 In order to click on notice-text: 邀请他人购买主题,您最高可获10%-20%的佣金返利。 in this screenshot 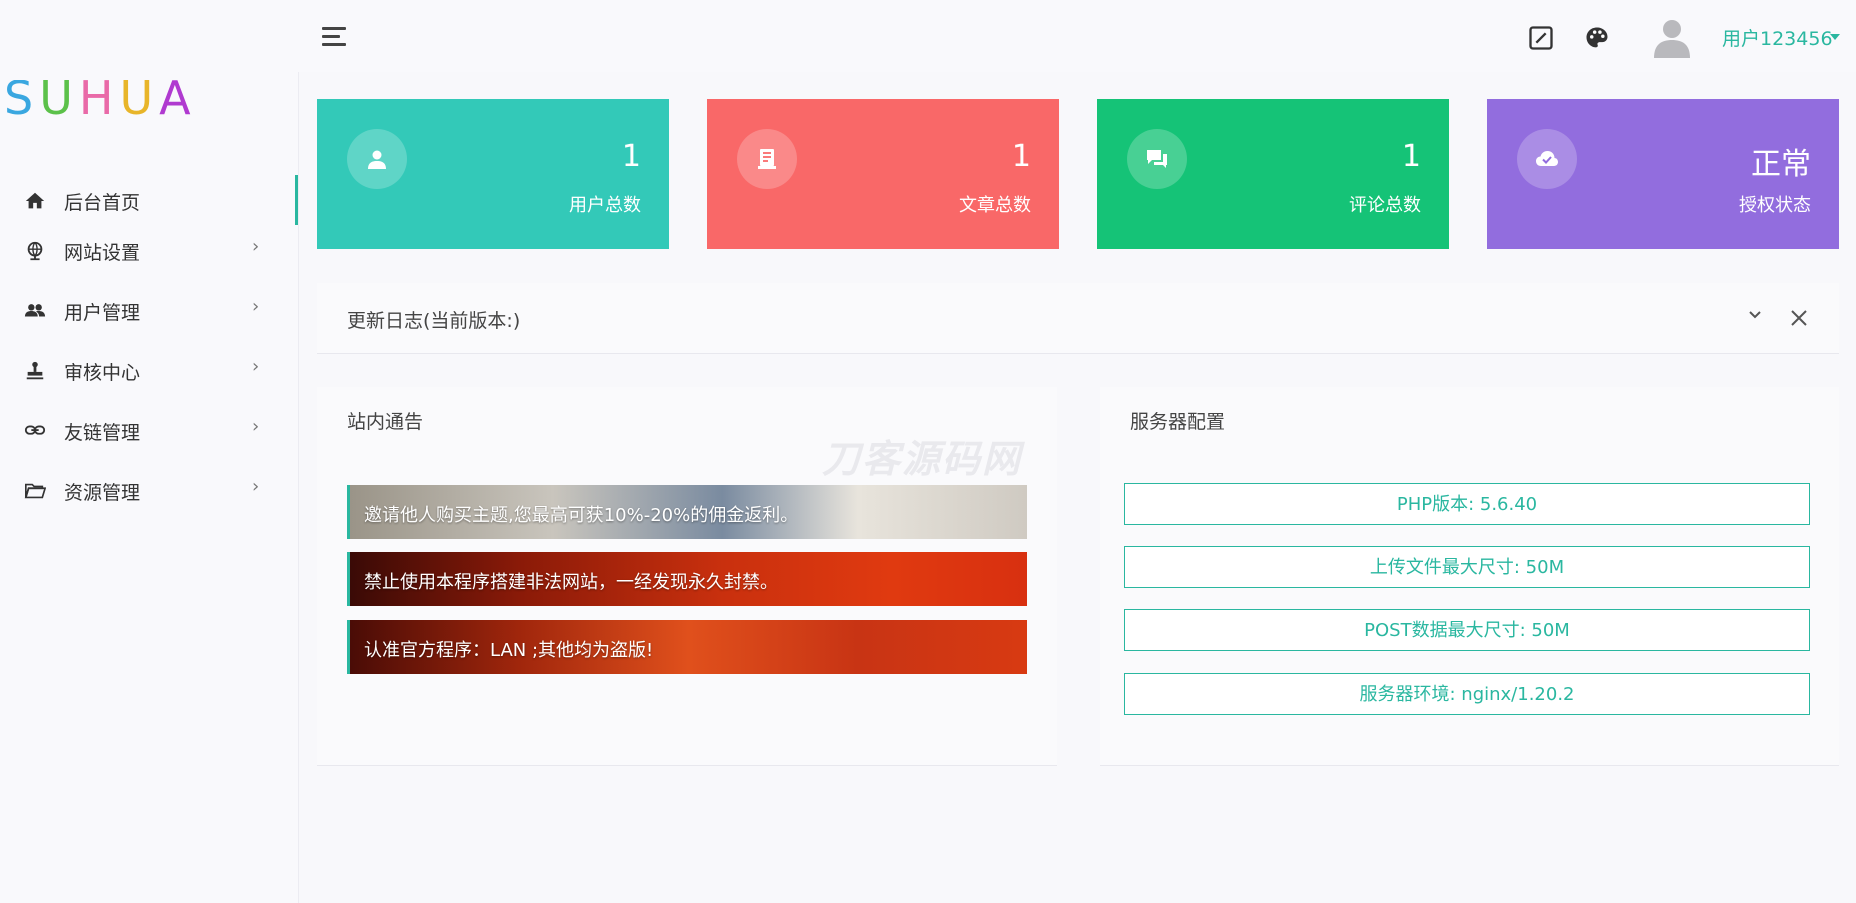, I will do `click(581, 515)`.